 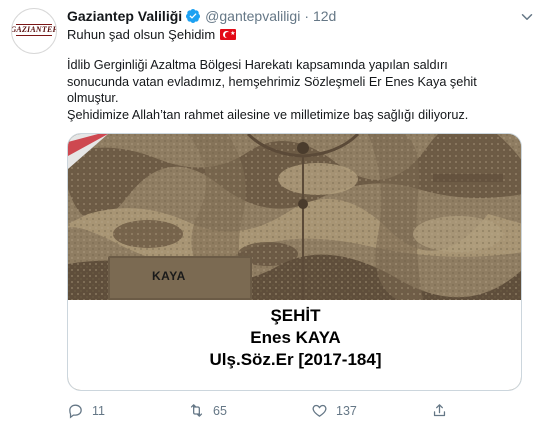 What do you see at coordinates (169, 276) in the screenshot?
I see `name-tape-label: KAYA` at bounding box center [169, 276].